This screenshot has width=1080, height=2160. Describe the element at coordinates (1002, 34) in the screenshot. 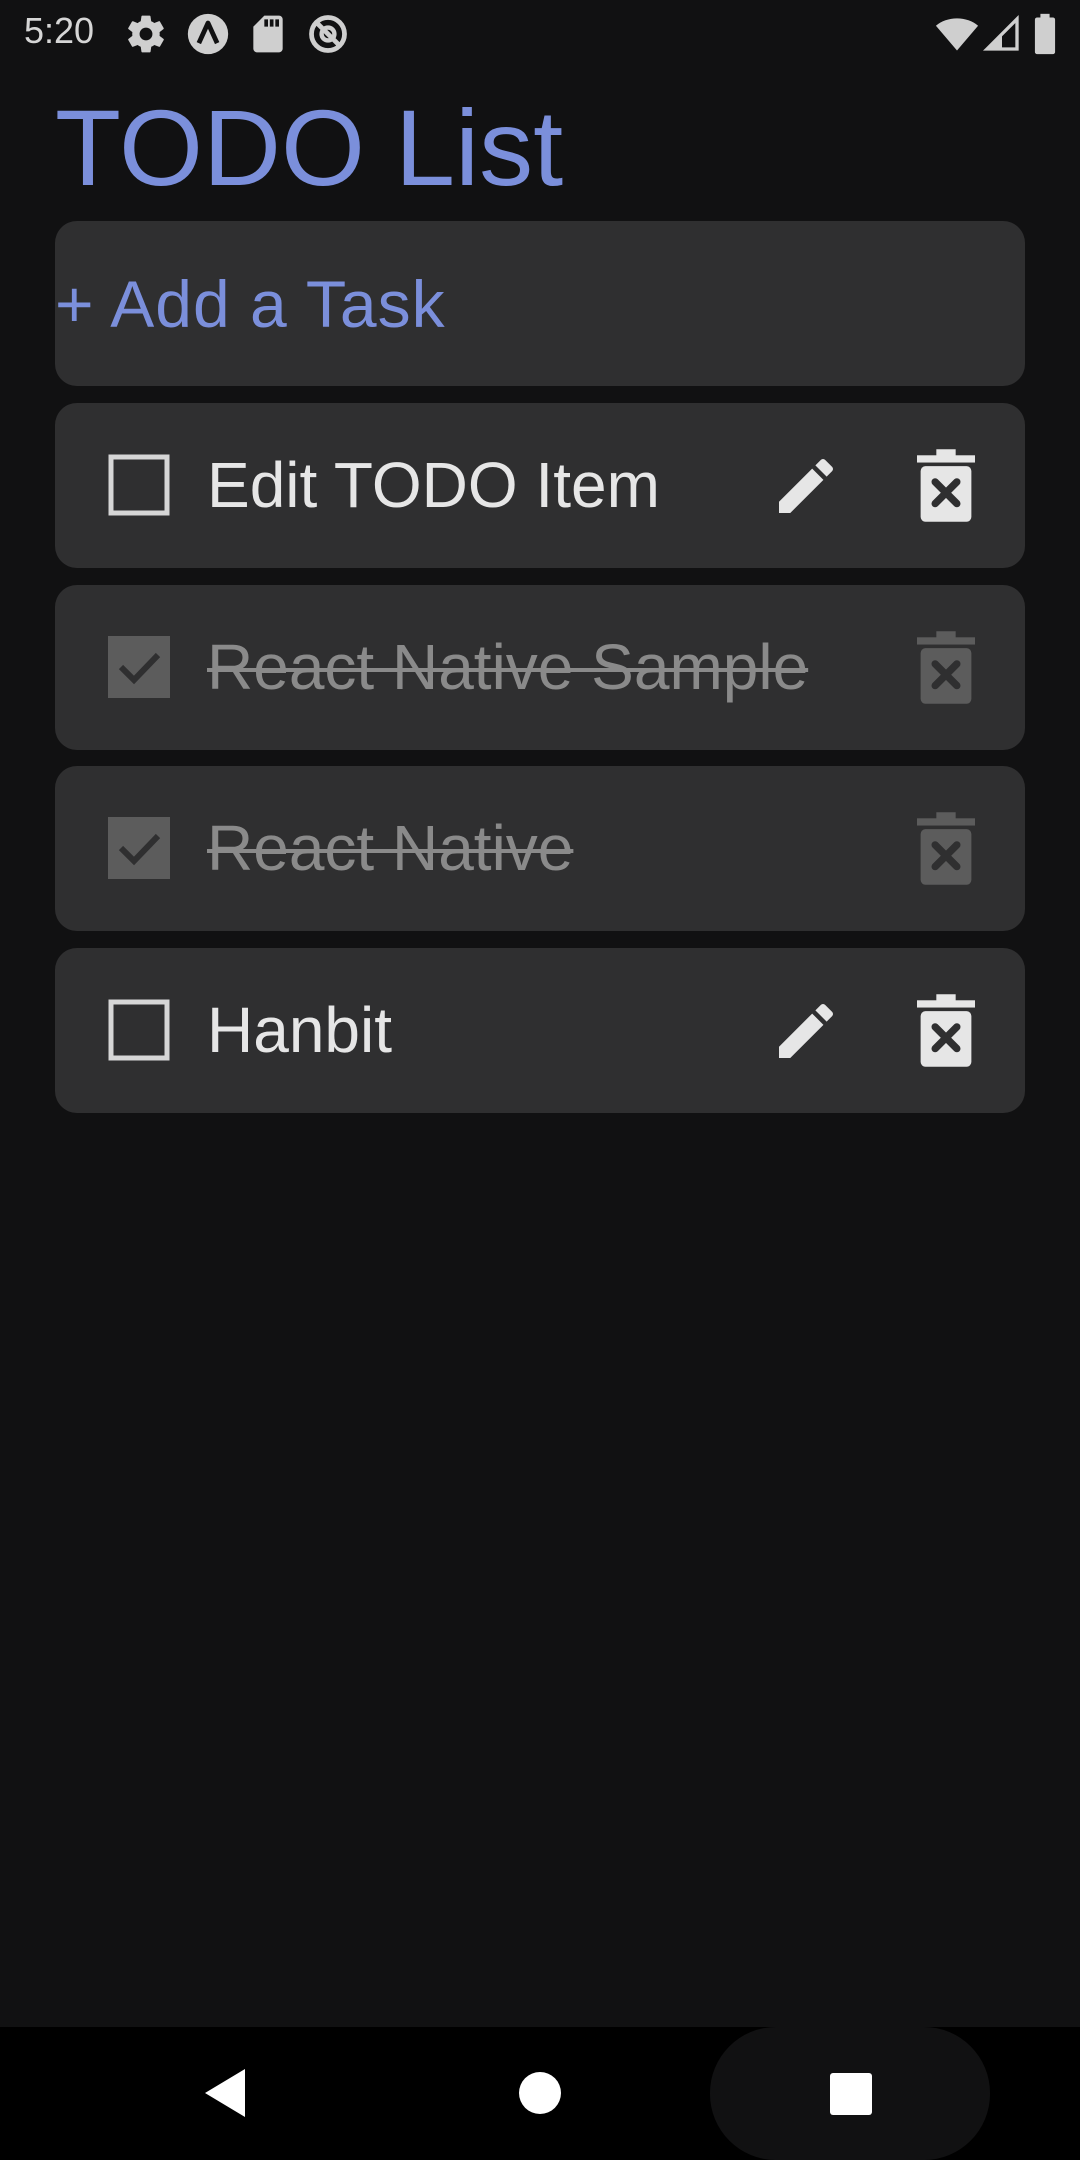

I see `cell-signal-icon` at that location.